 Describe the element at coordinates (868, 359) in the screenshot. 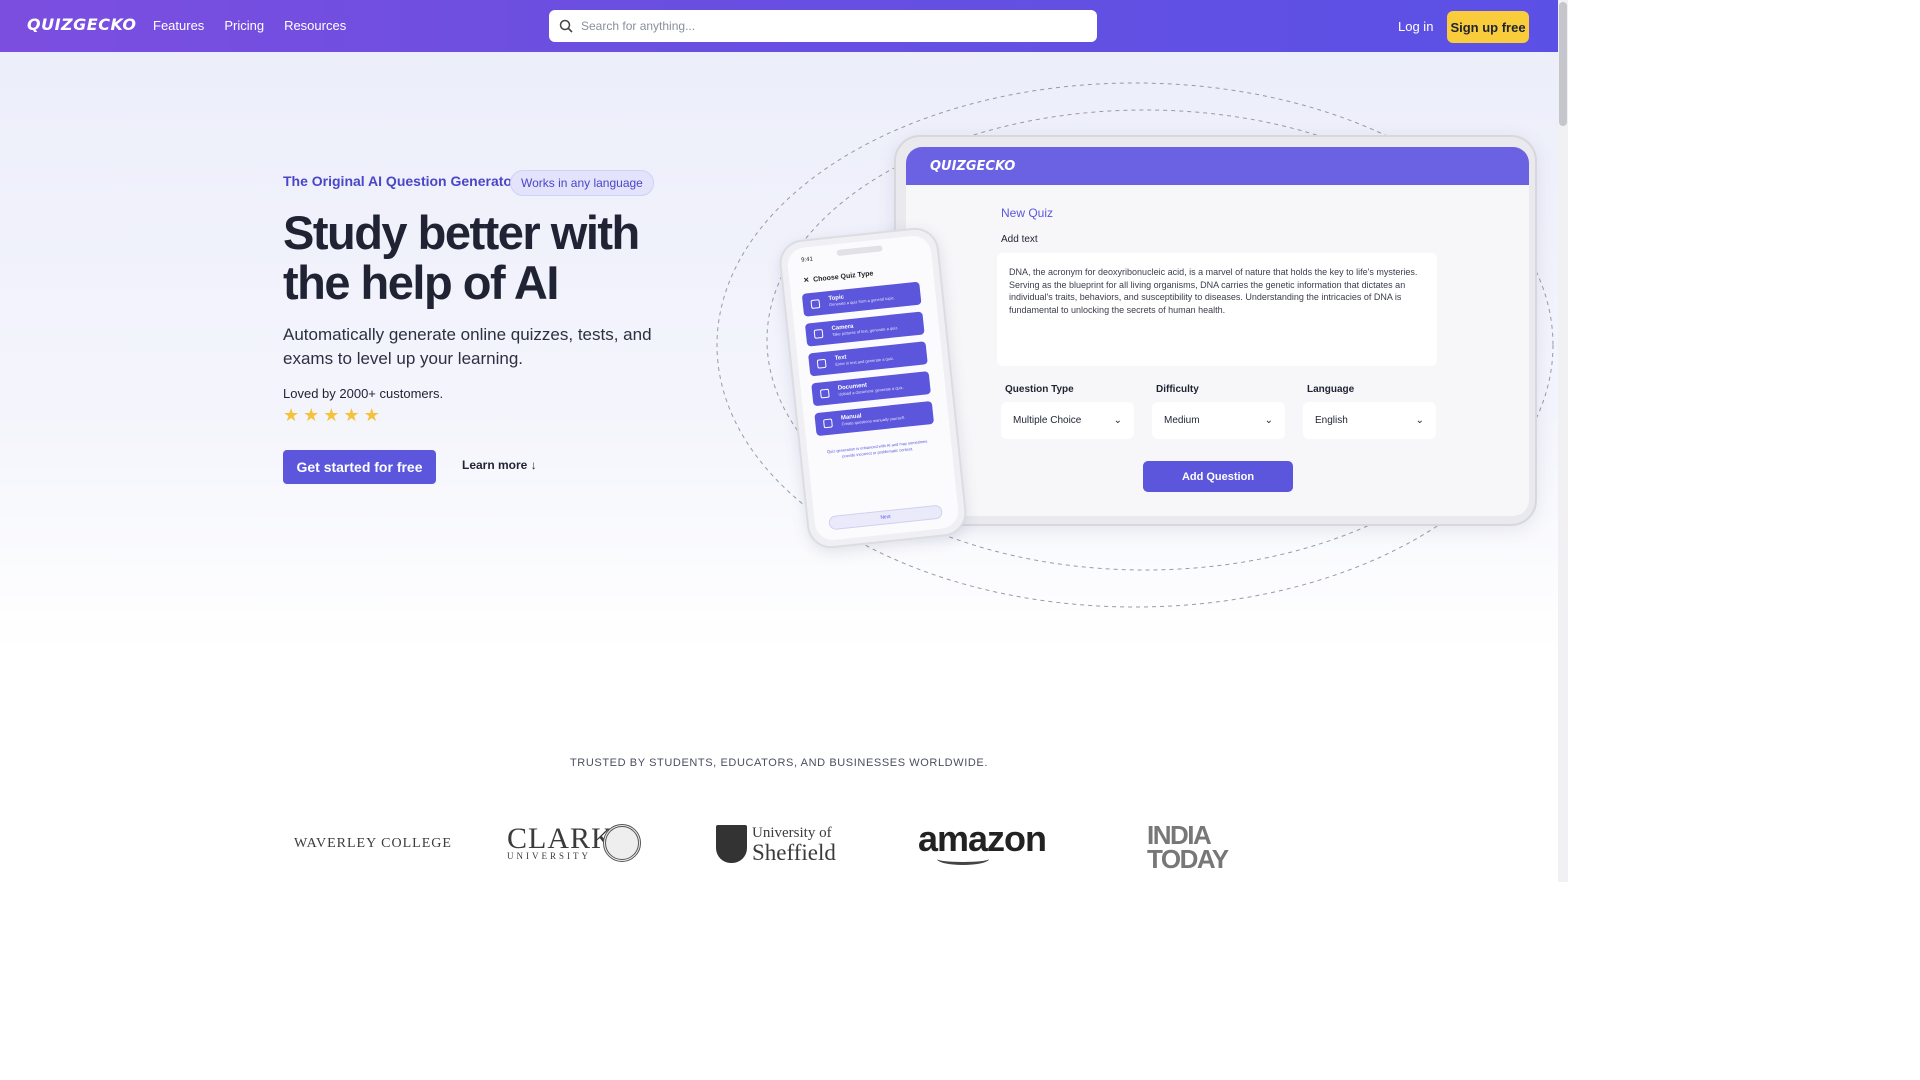

I see `quiz-type-text: Text Enter in text and generate a quiz.` at that location.